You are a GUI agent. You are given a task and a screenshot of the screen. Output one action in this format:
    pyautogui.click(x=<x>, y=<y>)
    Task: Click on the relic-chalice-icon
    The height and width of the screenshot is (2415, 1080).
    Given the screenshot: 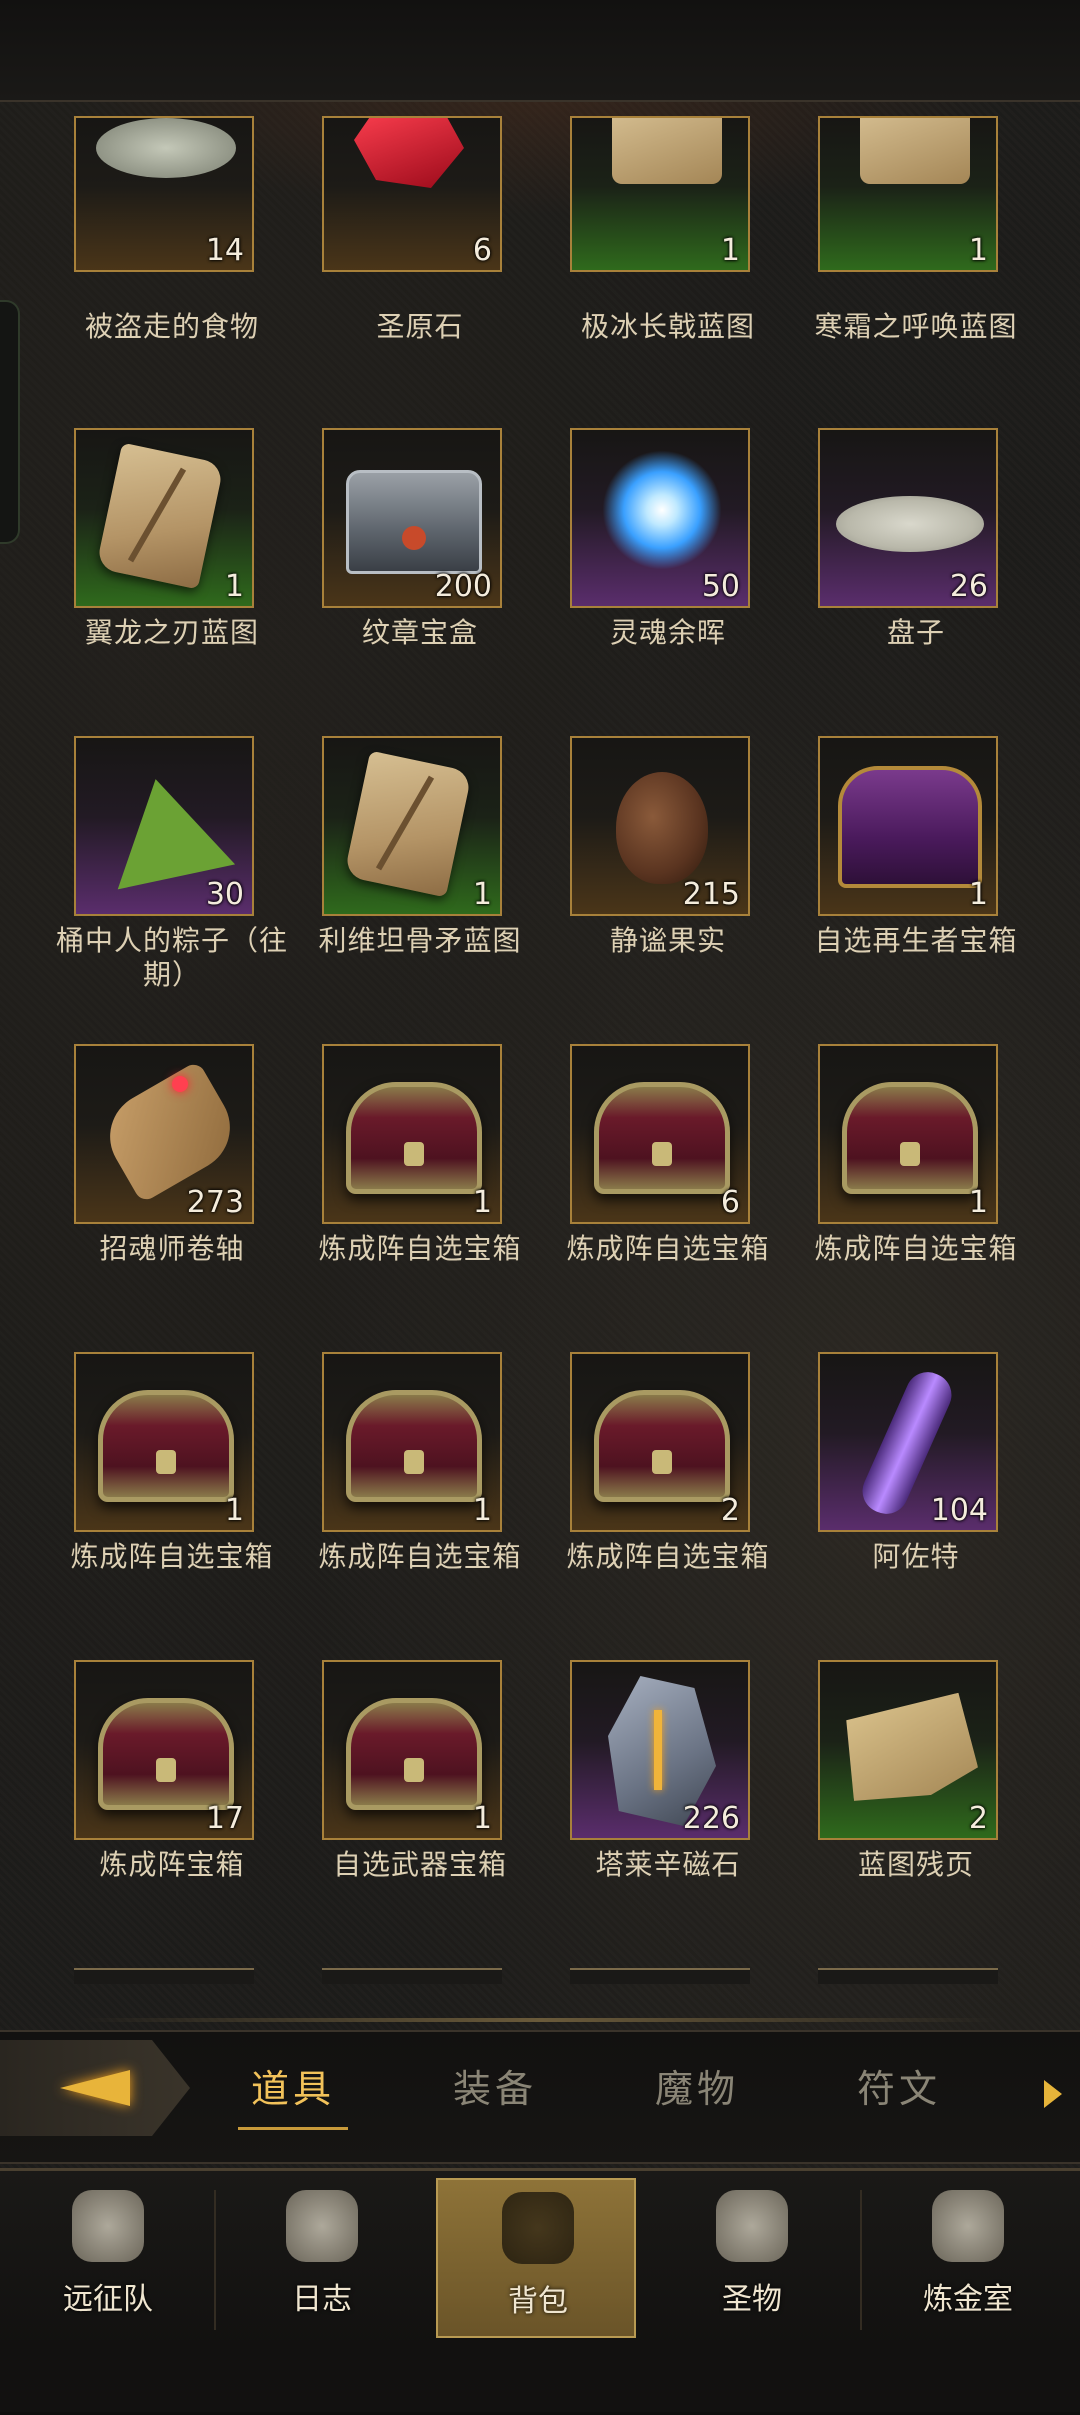 What is the action you would take?
    pyautogui.click(x=752, y=2226)
    